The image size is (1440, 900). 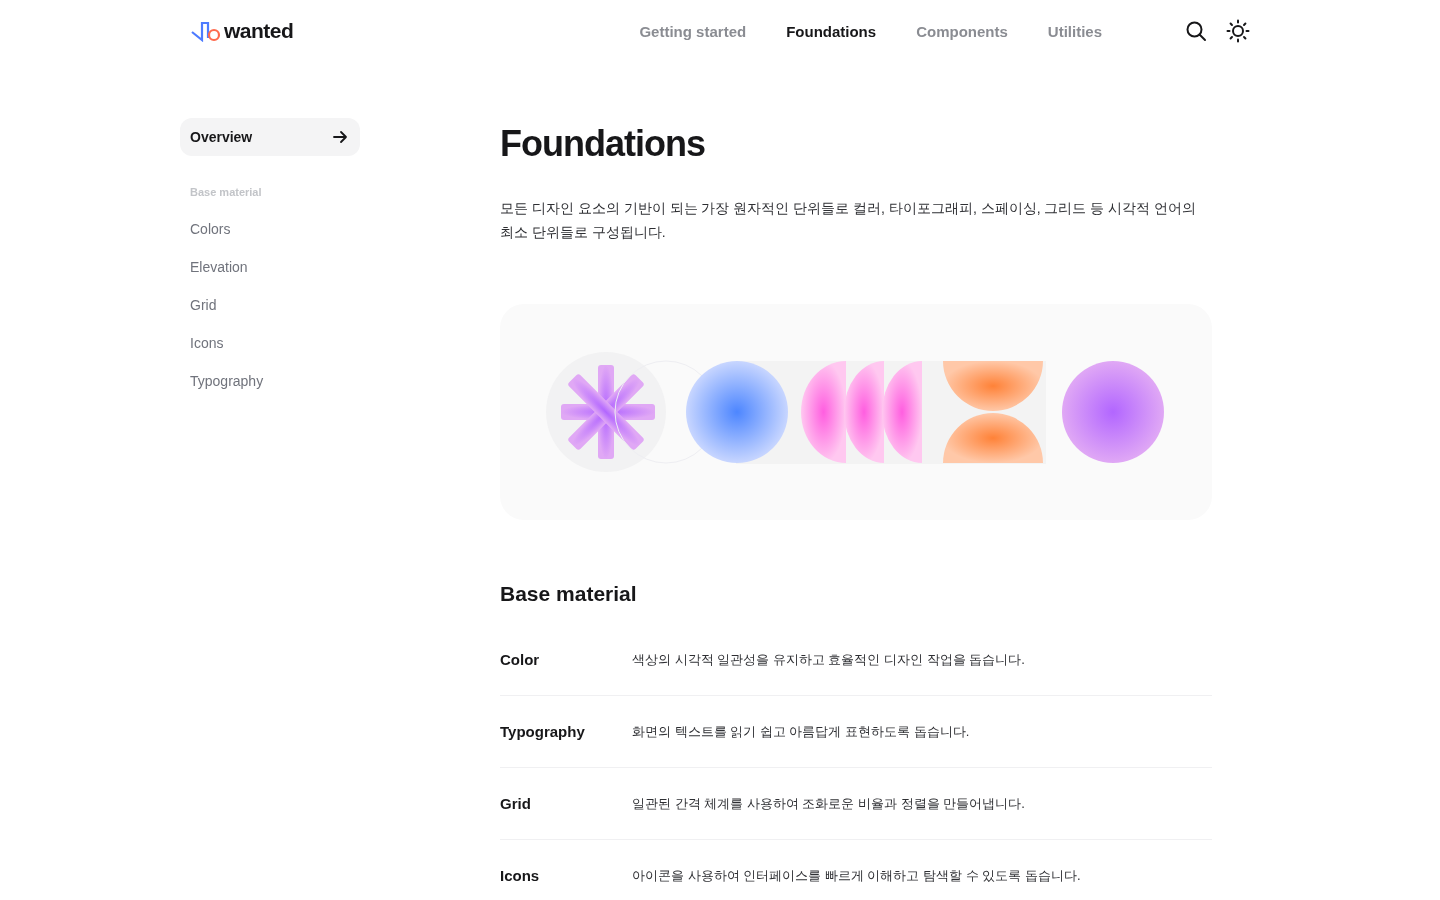 I want to click on nav-link: Getting started, so click(x=693, y=31).